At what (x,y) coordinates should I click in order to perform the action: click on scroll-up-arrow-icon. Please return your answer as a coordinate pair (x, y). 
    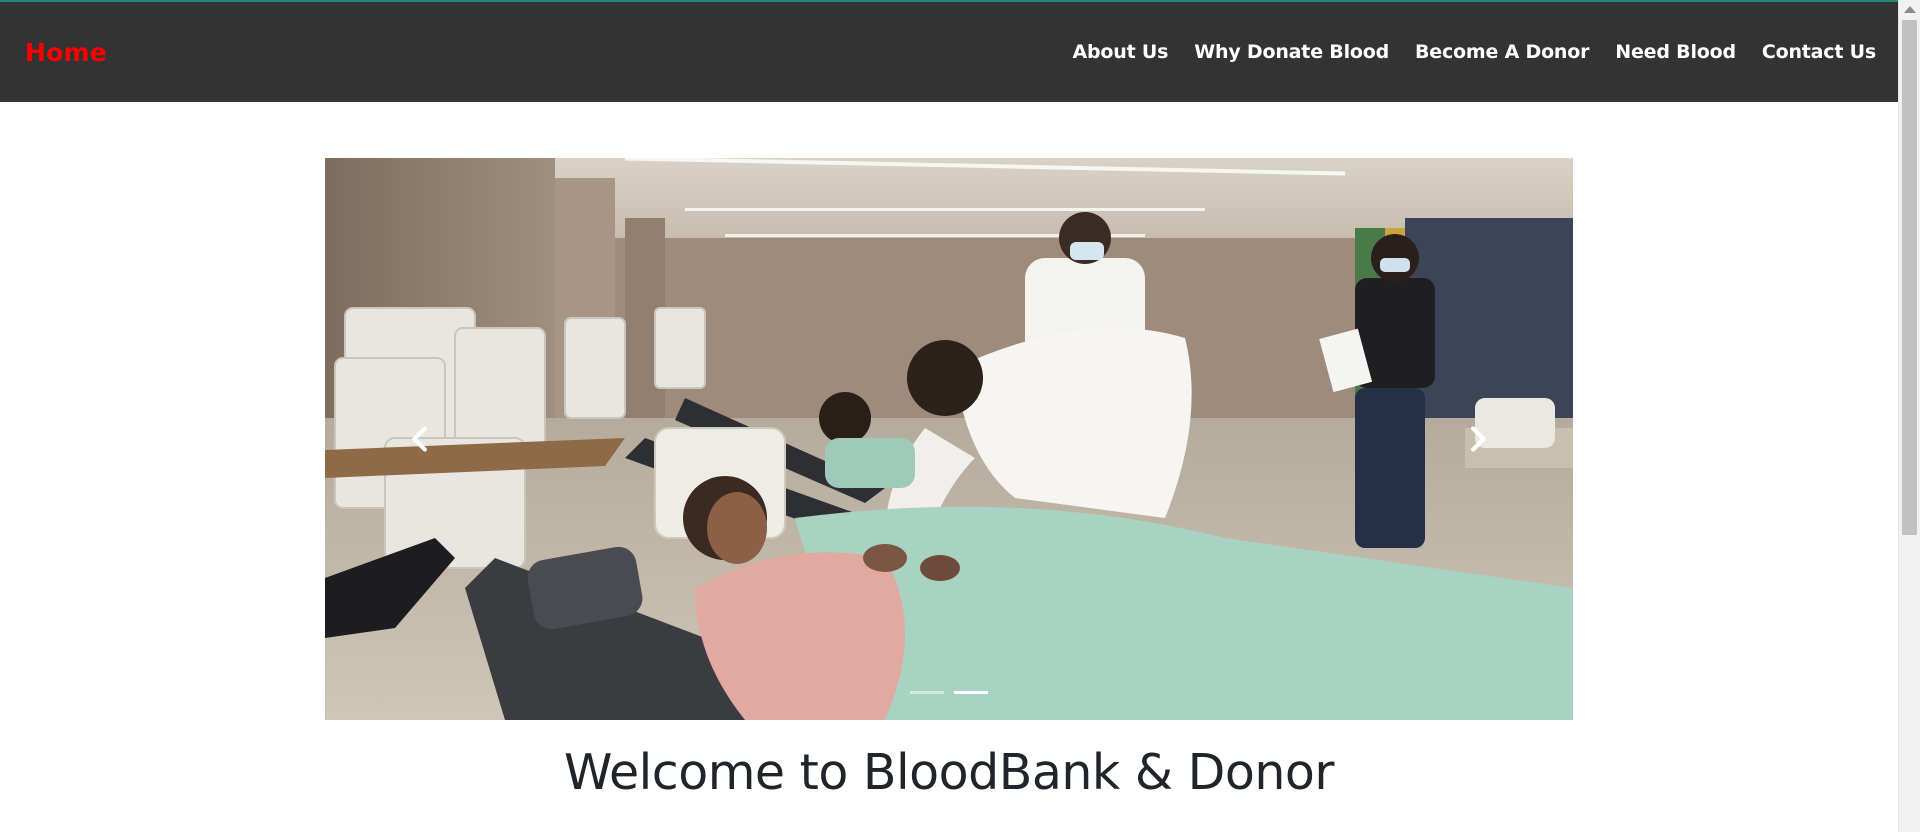
    Looking at the image, I should click on (1910, 9).